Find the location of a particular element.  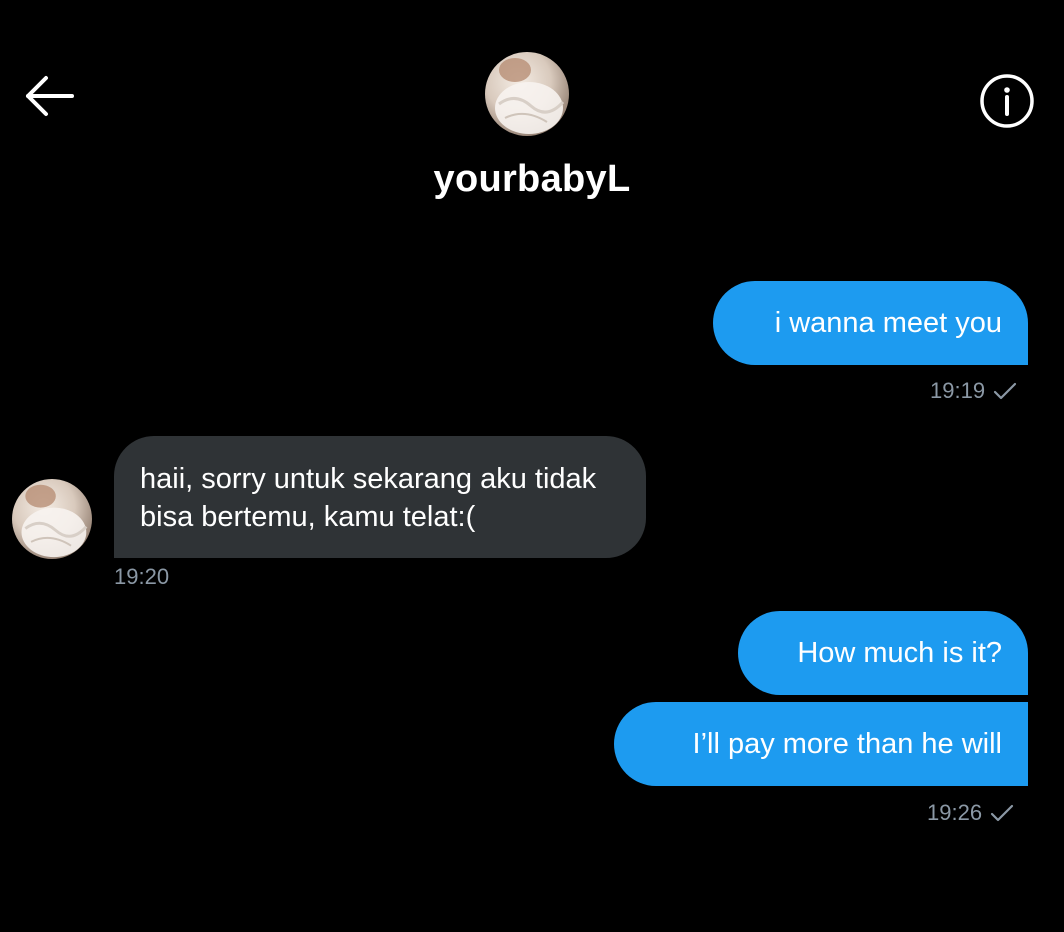

sender-avatar is located at coordinates (52, 519).